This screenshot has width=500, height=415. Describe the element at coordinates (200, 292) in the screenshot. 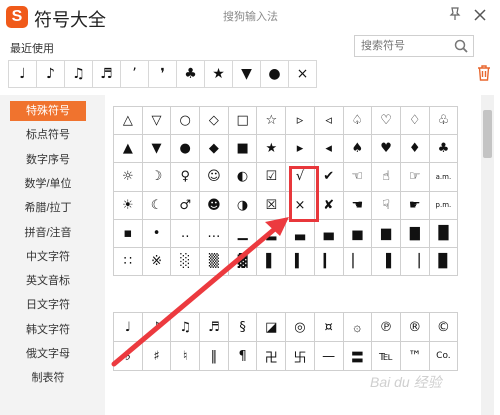

I see `annotation-arrow` at that location.